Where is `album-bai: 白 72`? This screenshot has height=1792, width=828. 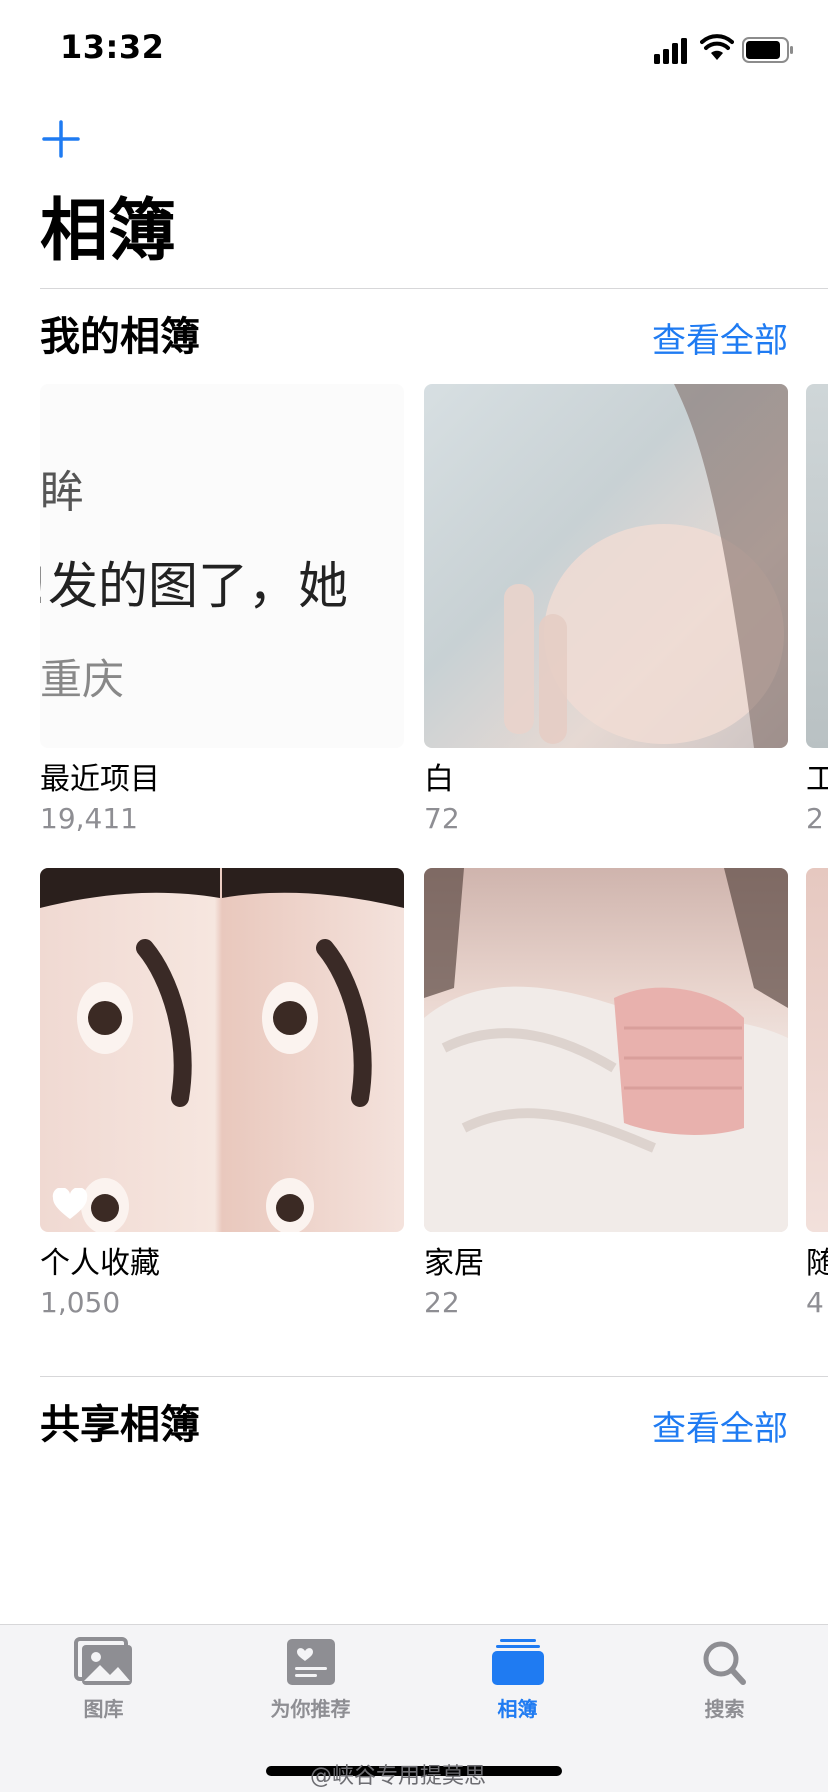
album-bai: 白 72 is located at coordinates (606, 611).